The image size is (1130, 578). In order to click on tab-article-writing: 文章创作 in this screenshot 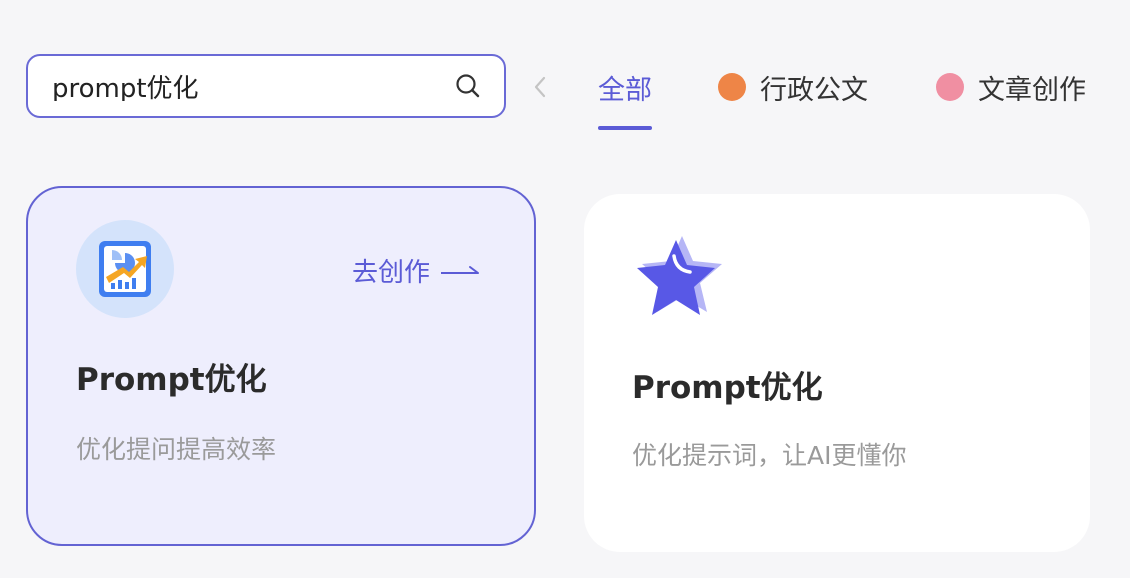, I will do `click(1011, 87)`.